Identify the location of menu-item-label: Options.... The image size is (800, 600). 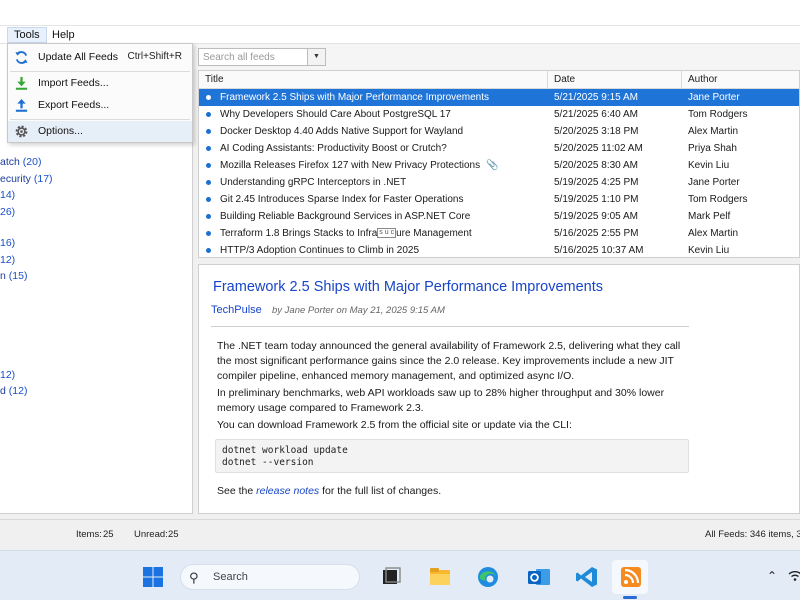
(60, 131).